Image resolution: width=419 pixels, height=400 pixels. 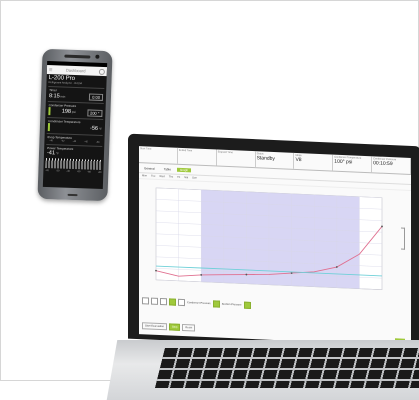 What do you see at coordinates (146, 149) in the screenshot?
I see `status-key: Start Time` at bounding box center [146, 149].